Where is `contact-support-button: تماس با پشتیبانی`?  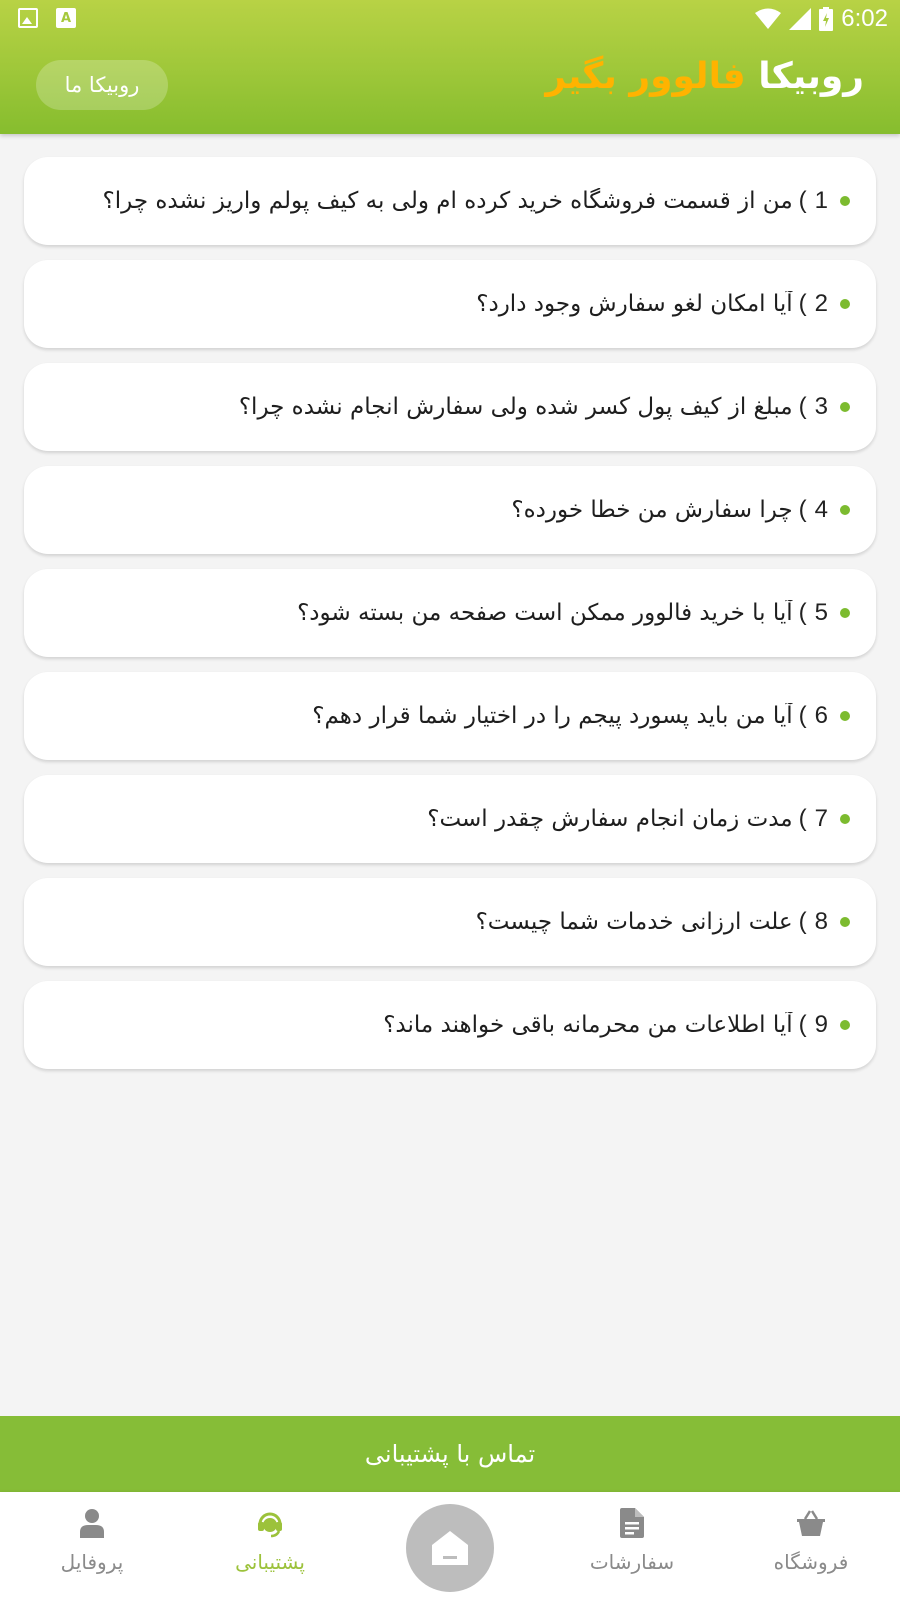
contact-support-button: تماس با پشتیبانی is located at coordinates (450, 1454).